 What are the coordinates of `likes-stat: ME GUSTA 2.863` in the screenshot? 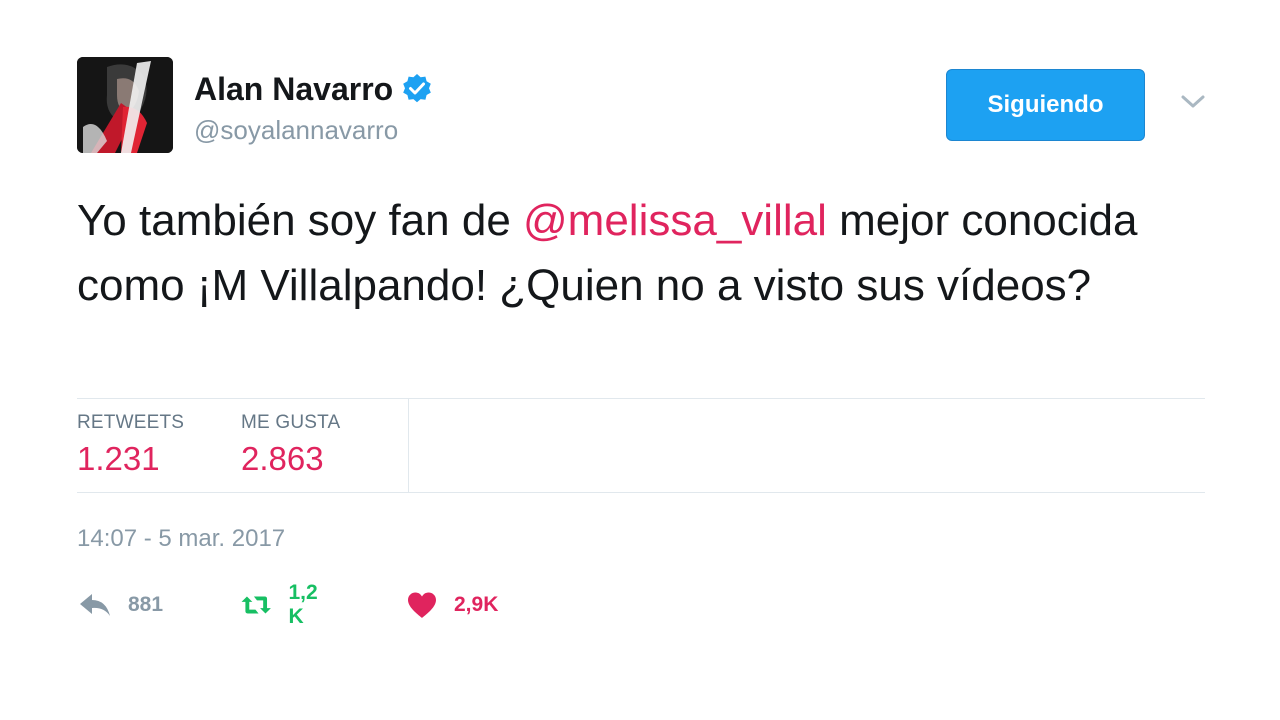 It's located at (290, 445).